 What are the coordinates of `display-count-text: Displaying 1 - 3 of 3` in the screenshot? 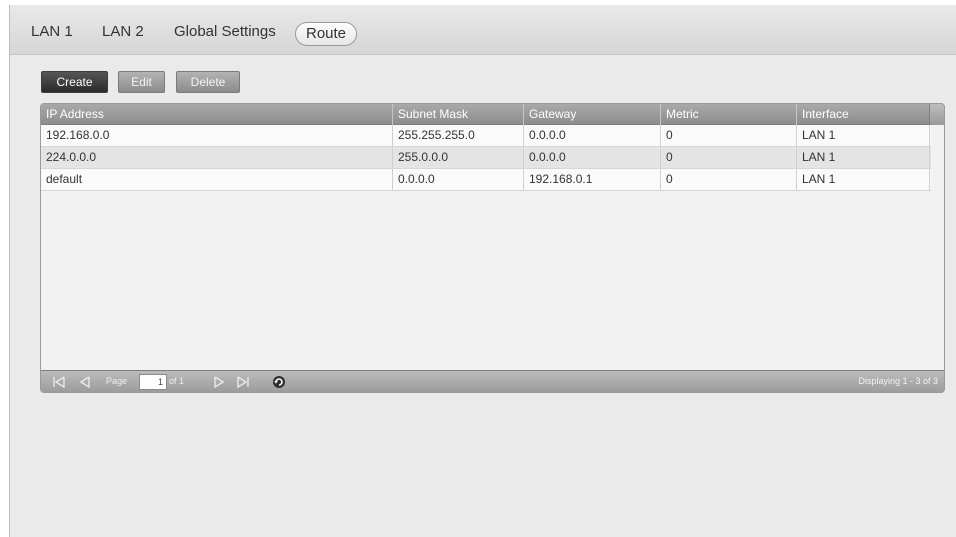 It's located at (898, 381).